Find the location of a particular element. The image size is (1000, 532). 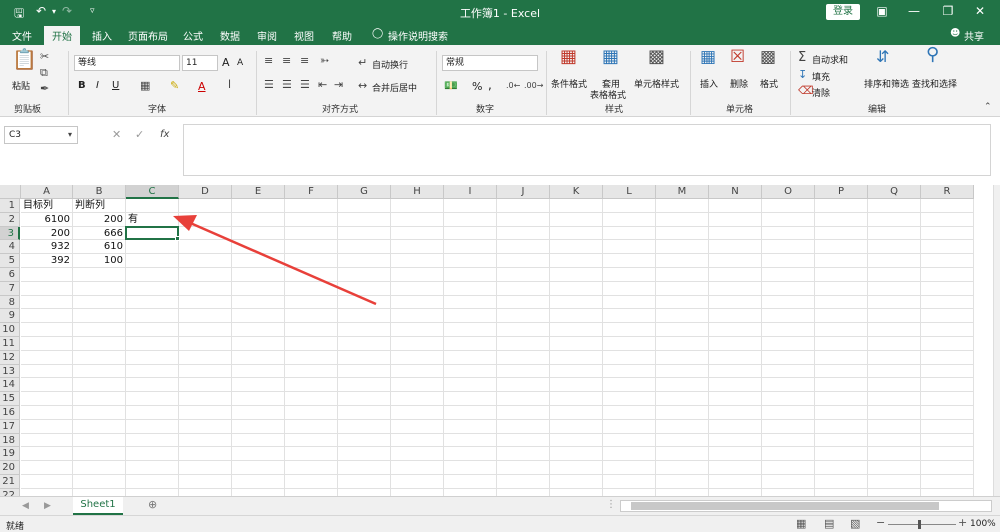

row-header: 3 is located at coordinates (10, 233).